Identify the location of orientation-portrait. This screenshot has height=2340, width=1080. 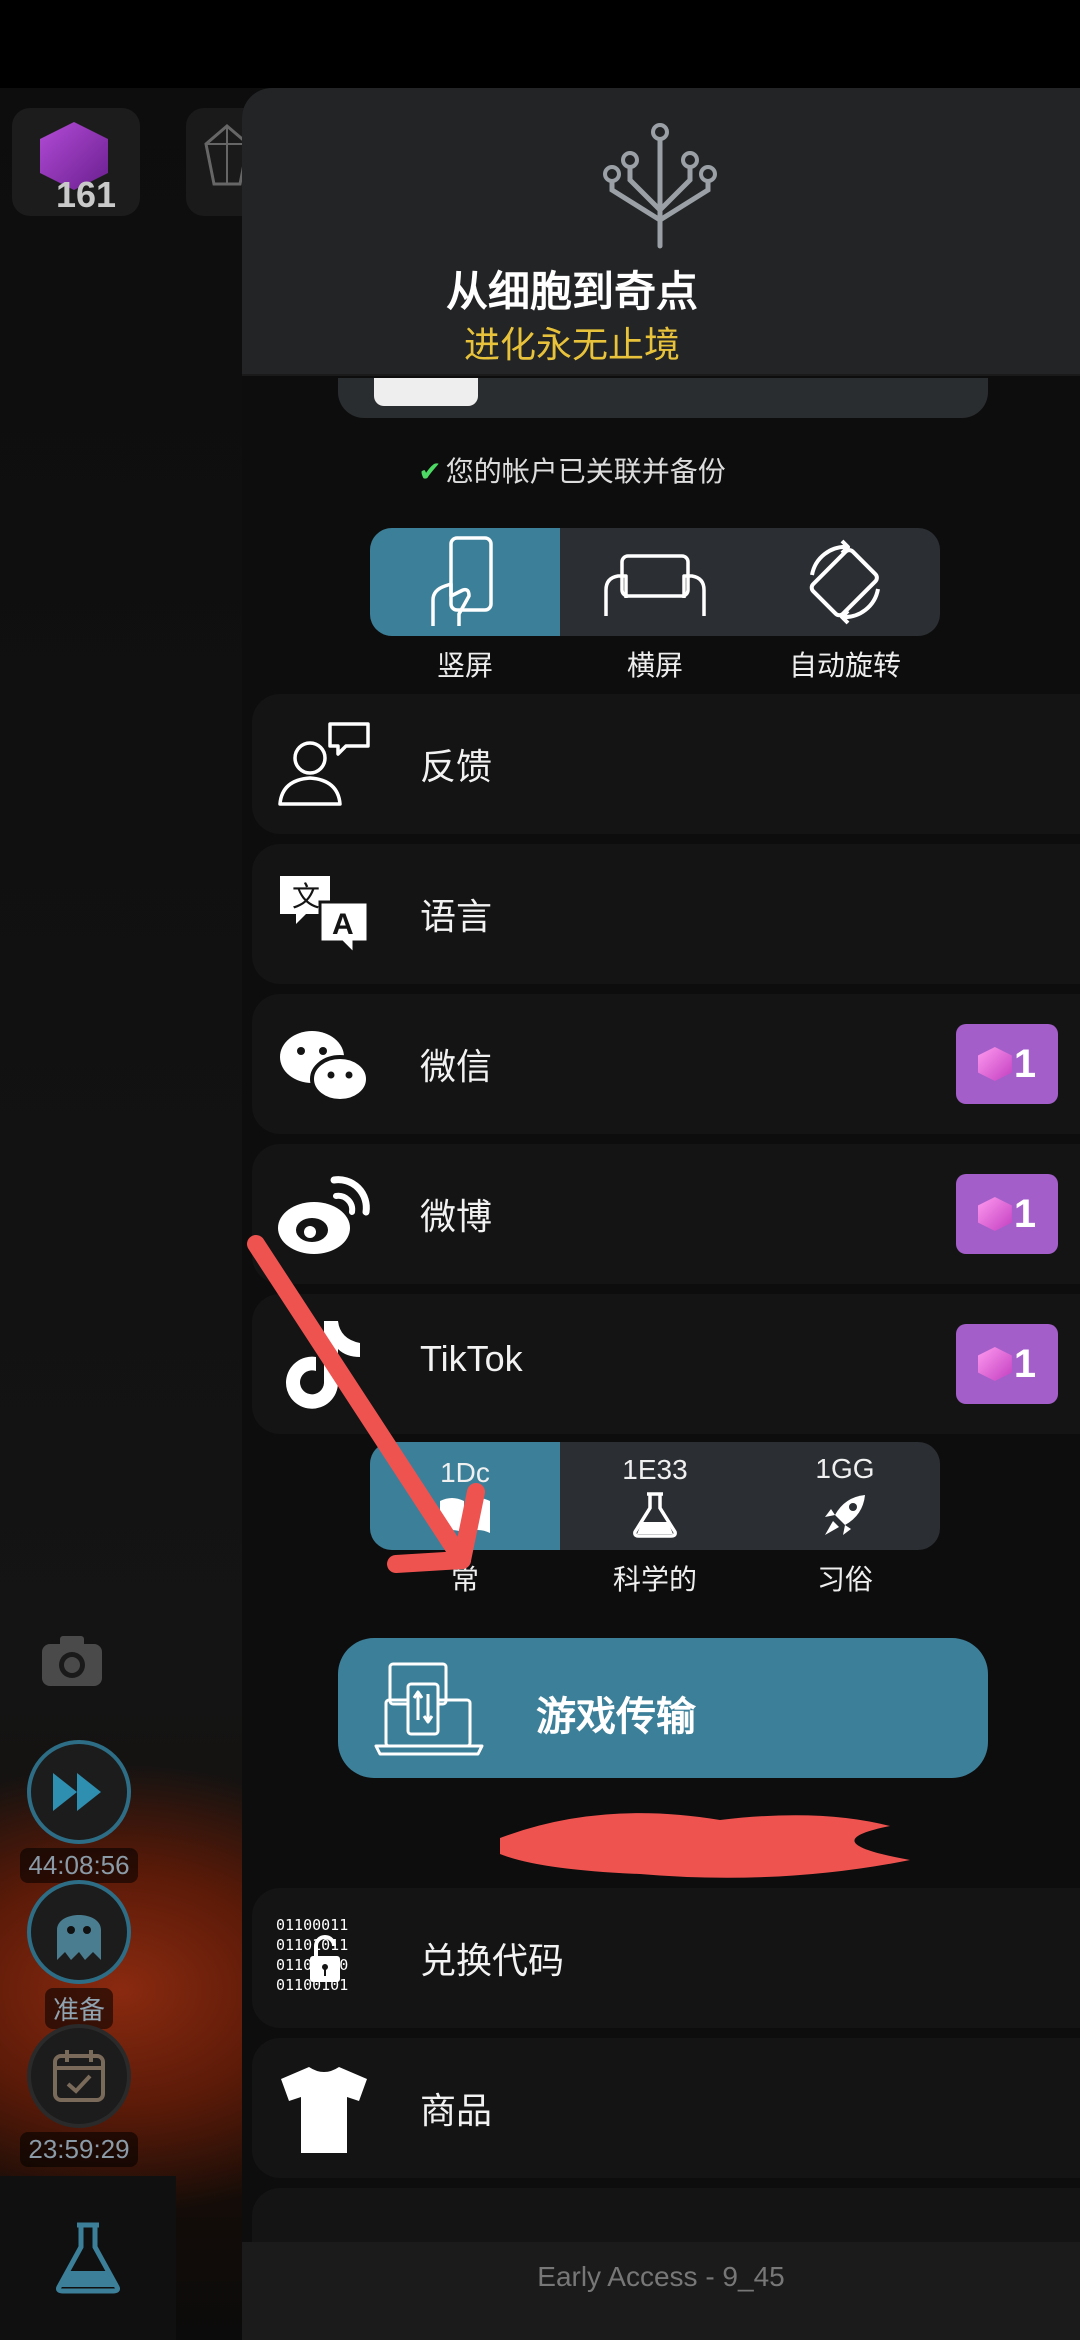
(465, 582).